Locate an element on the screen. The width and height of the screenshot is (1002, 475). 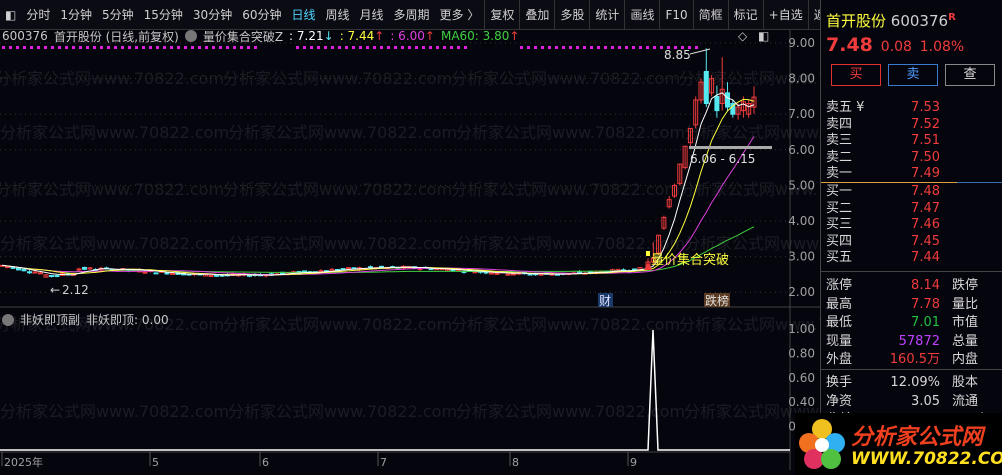
orderbook-row: 卖五 ¥ 7.53 is located at coordinates (912, 108).